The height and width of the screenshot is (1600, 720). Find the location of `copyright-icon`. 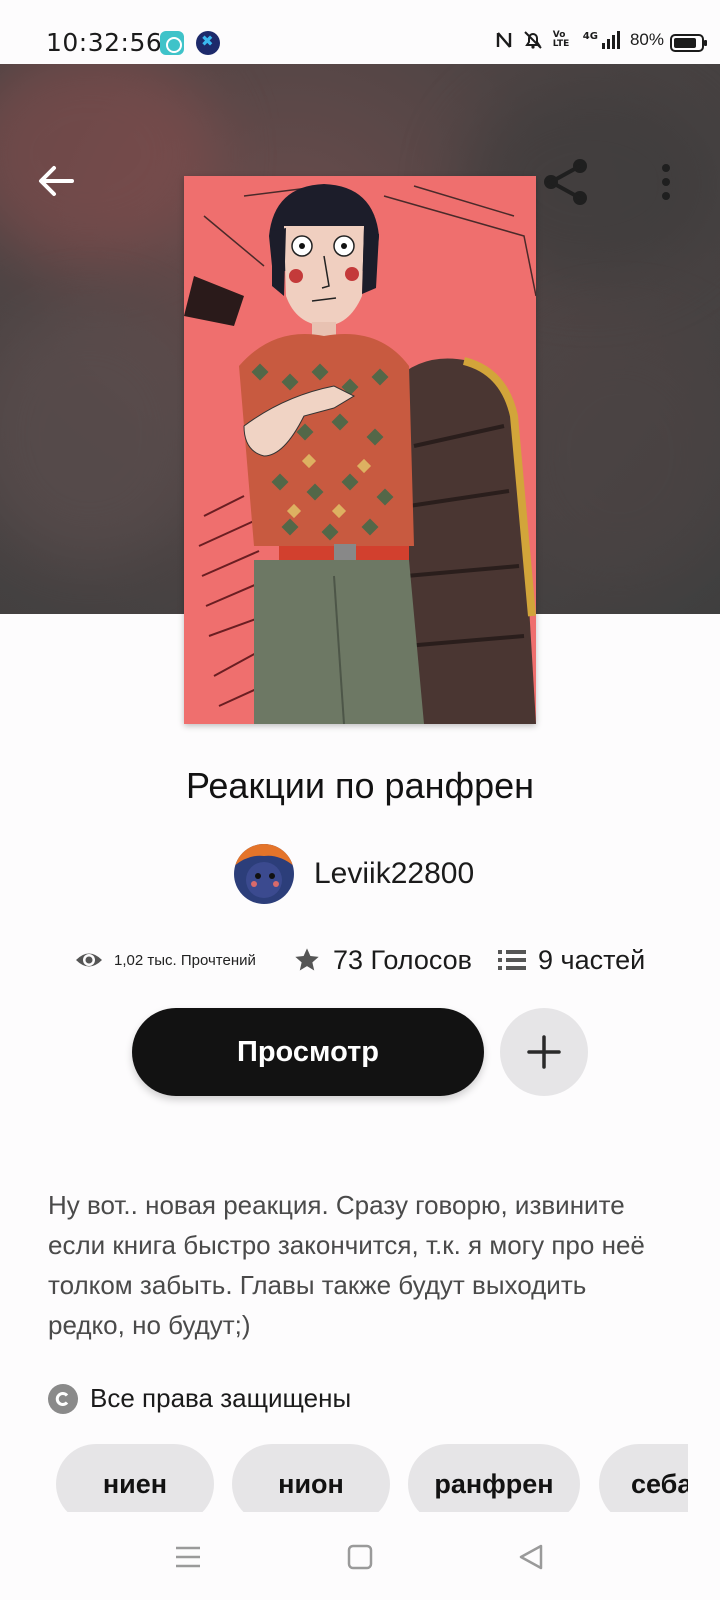

copyright-icon is located at coordinates (63, 1398).